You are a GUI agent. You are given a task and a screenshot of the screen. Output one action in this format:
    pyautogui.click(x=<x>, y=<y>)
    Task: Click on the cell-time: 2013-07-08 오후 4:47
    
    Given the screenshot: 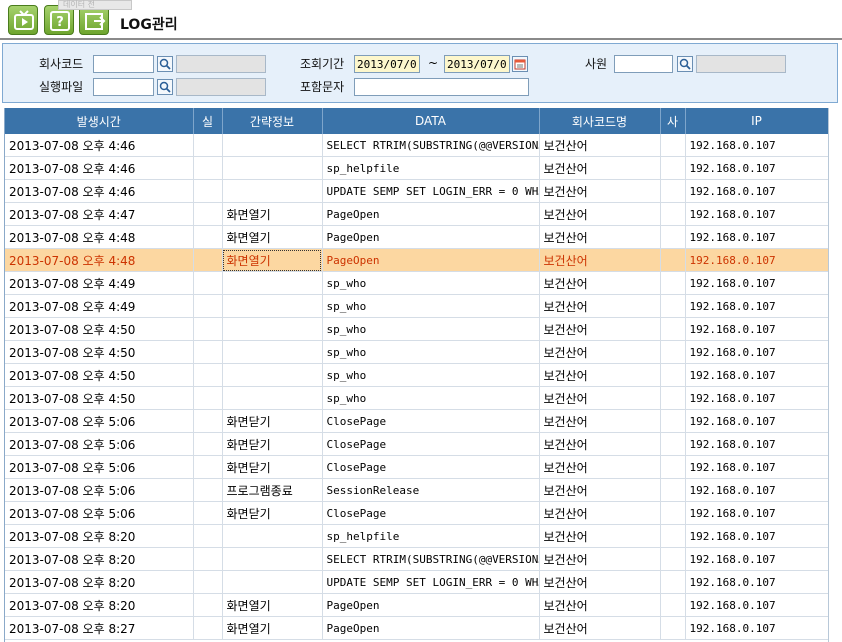 What is the action you would take?
    pyautogui.click(x=99, y=214)
    